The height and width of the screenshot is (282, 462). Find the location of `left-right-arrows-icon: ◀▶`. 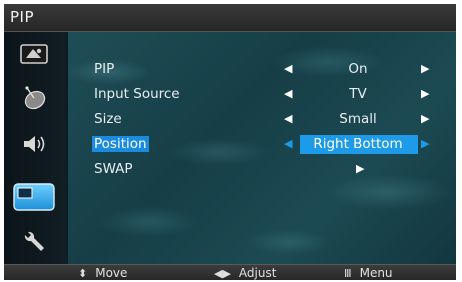

left-right-arrows-icon: ◀▶ is located at coordinates (222, 273).